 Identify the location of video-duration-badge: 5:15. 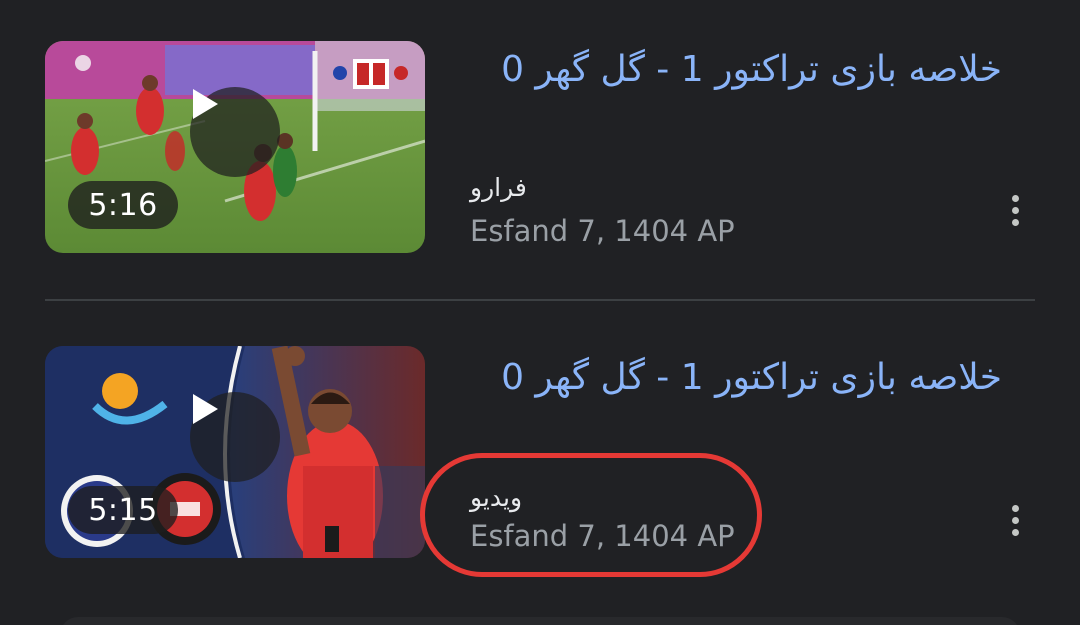
(123, 510).